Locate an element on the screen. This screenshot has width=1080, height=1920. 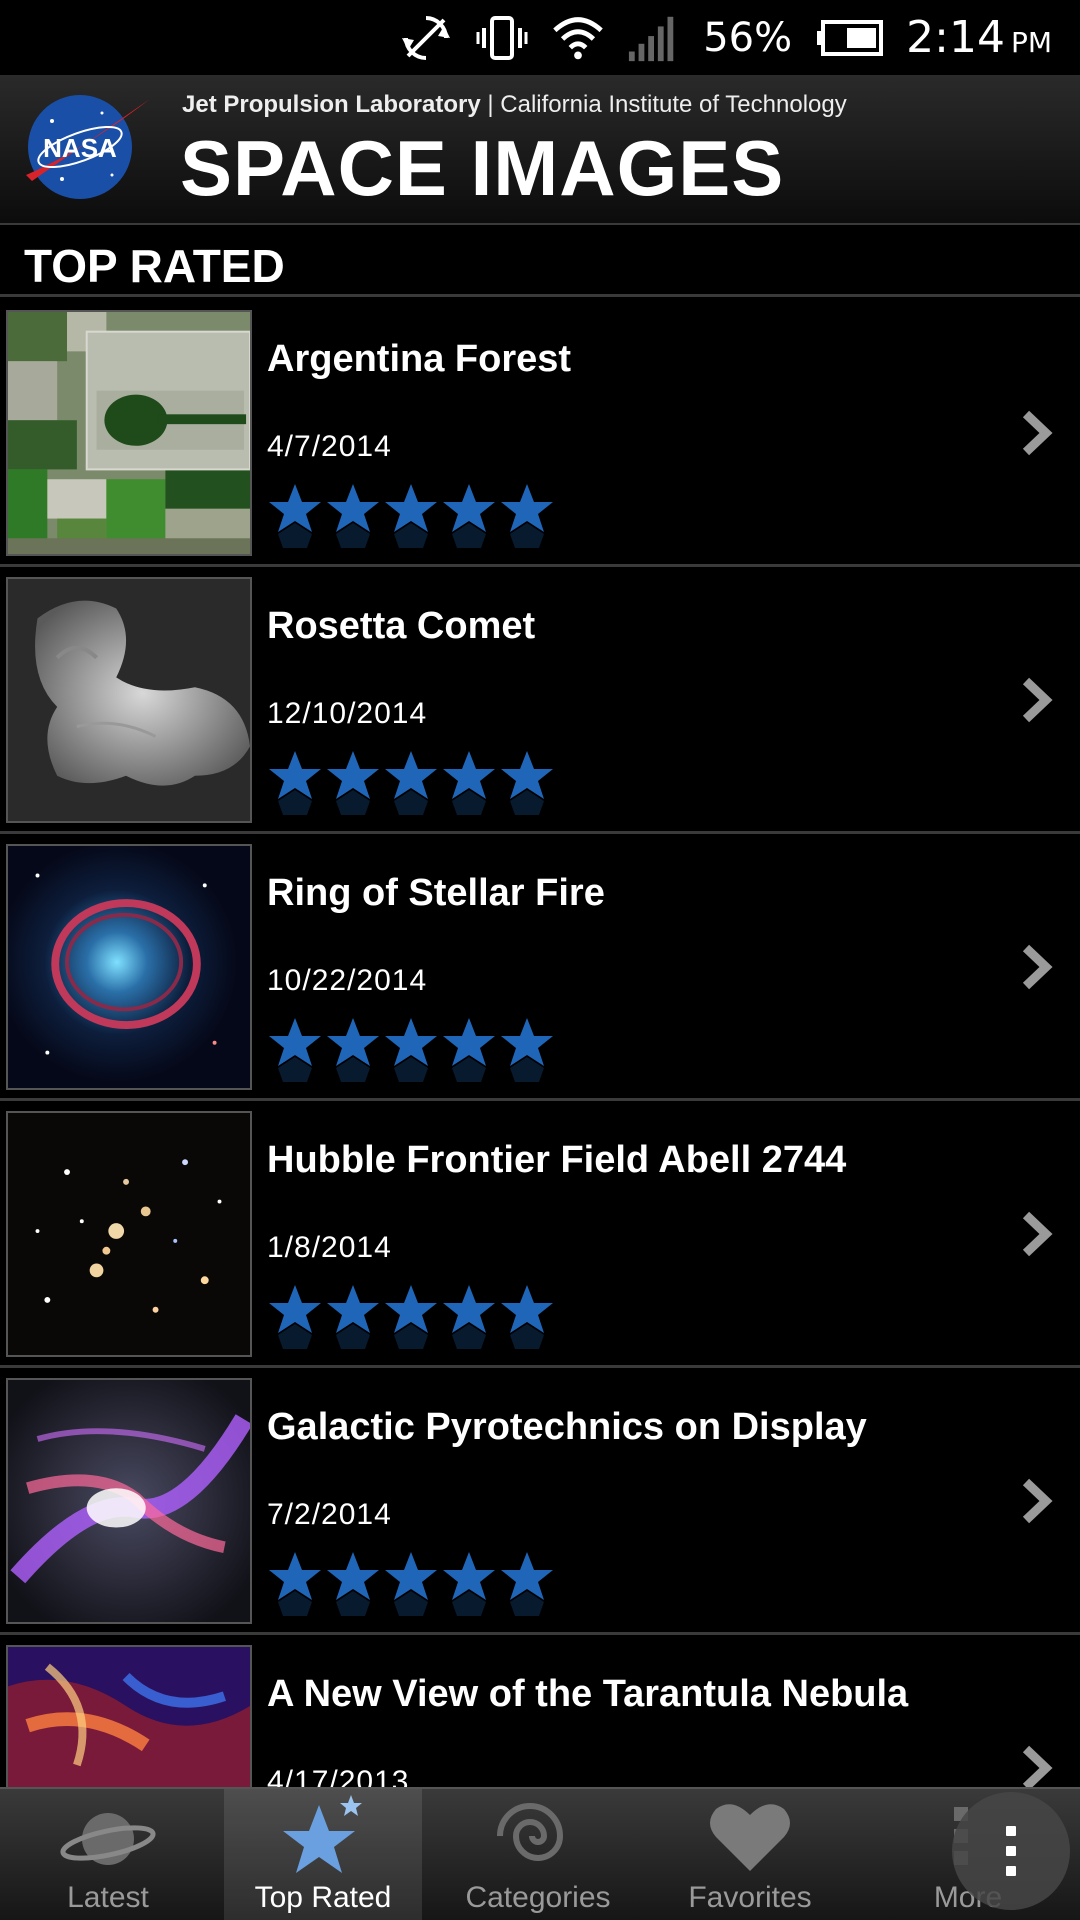
vibrate-icon is located at coordinates (502, 38).